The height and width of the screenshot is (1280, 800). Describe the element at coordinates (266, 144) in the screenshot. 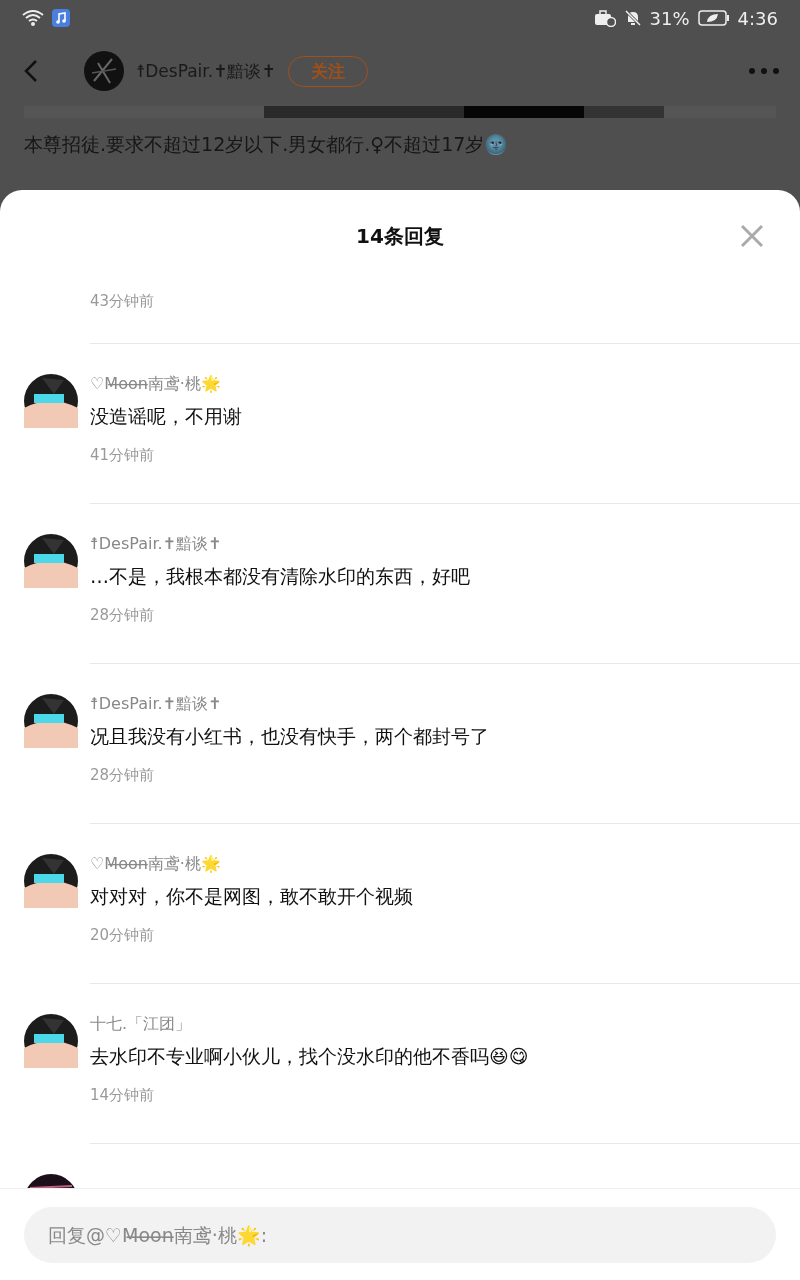

I see `post-text: 本尊招徒.要求不超过12岁以下.男女都行.♀不超过17岁🌚` at that location.